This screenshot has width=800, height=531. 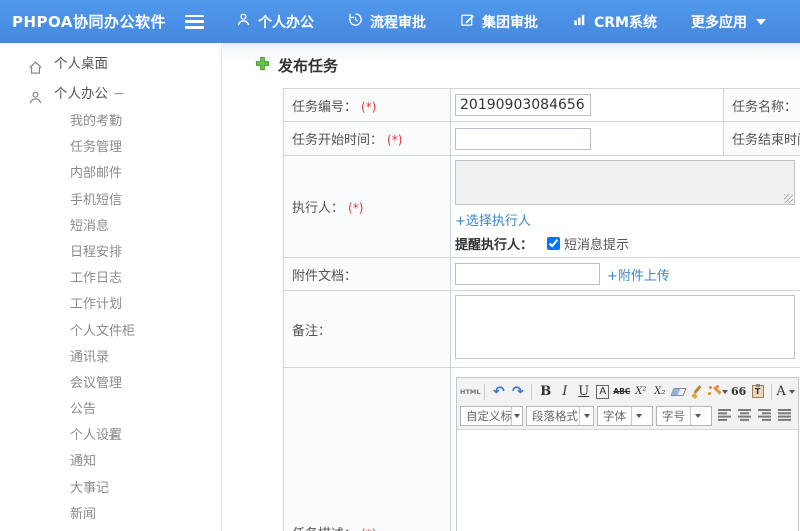 What do you see at coordinates (355, 21) in the screenshot?
I see `process-history-icon` at bounding box center [355, 21].